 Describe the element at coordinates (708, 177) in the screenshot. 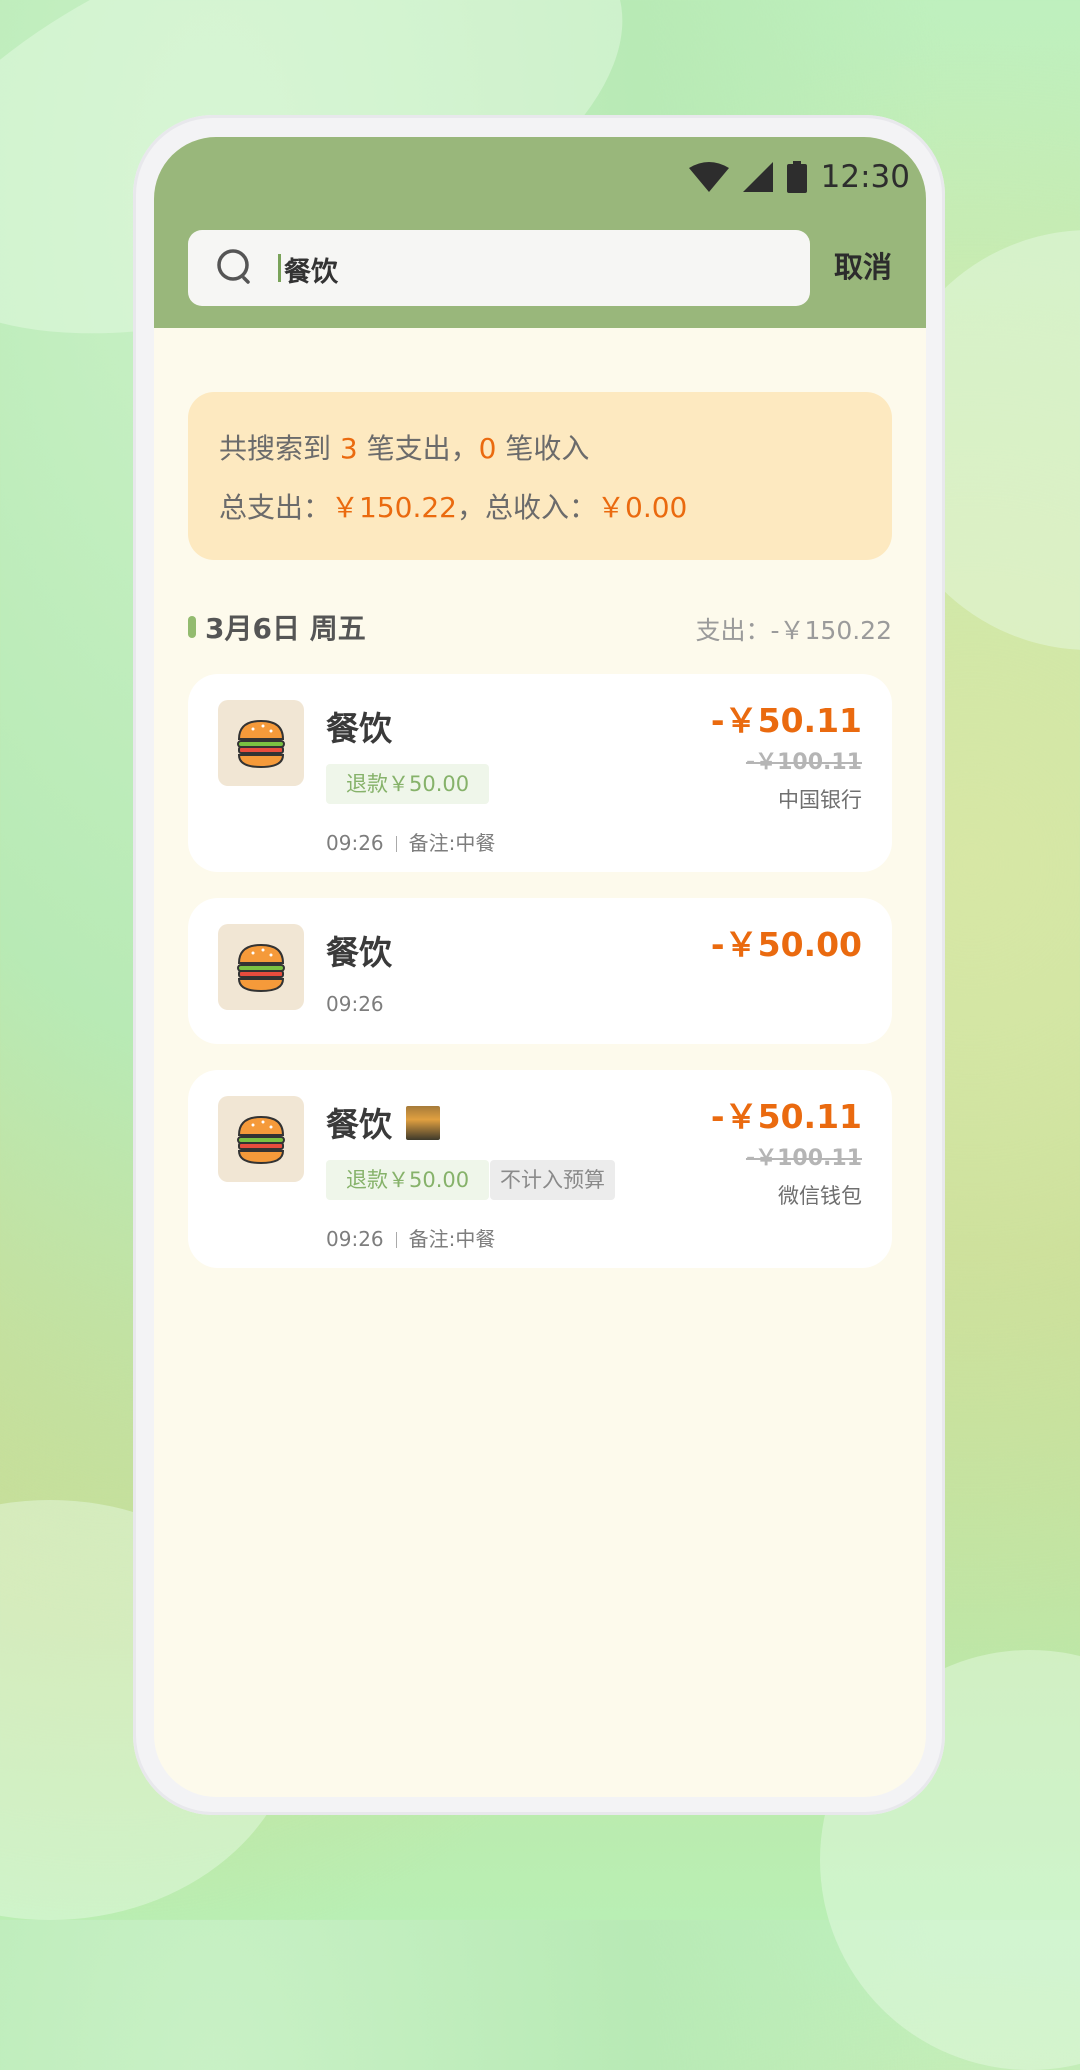

I see `wifi-icon` at that location.